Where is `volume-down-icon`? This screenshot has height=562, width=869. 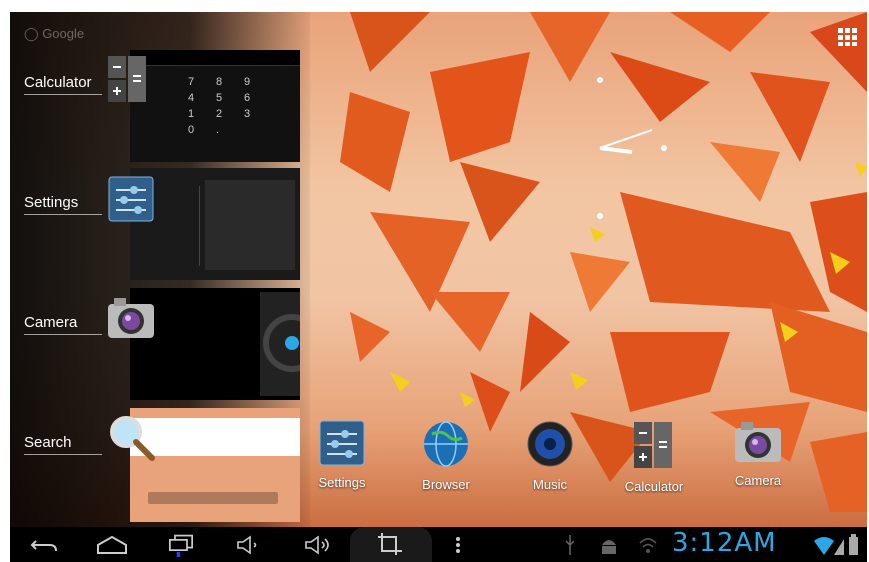 volume-down-icon is located at coordinates (249, 545).